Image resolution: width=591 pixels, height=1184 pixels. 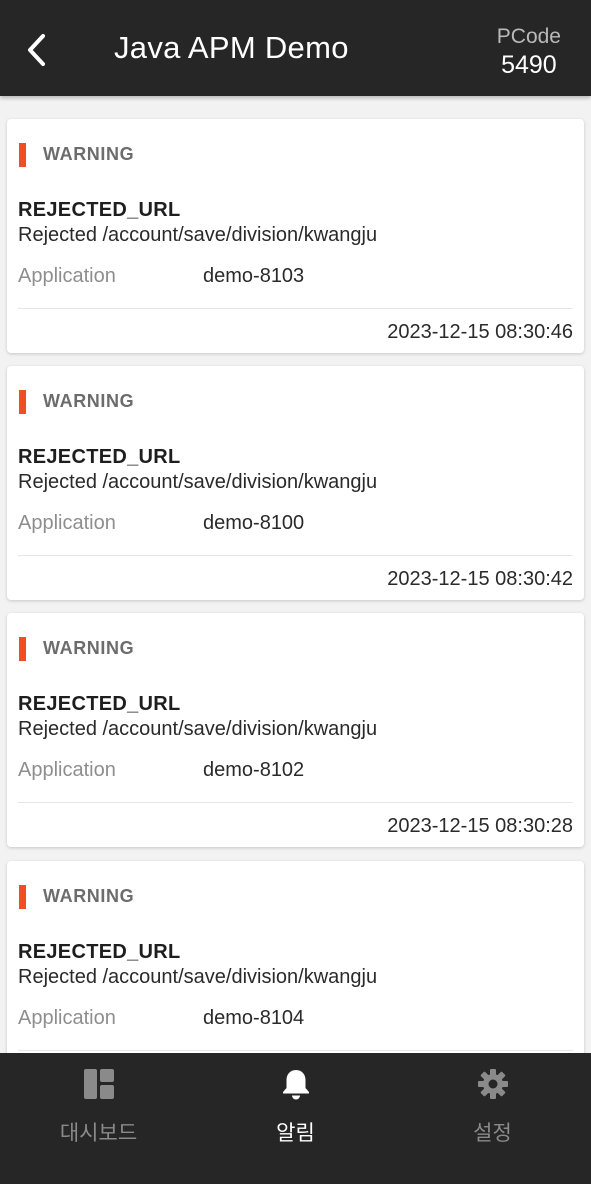 I want to click on alert-timestamp: 2023-12-15 08:30:42, so click(x=480, y=579).